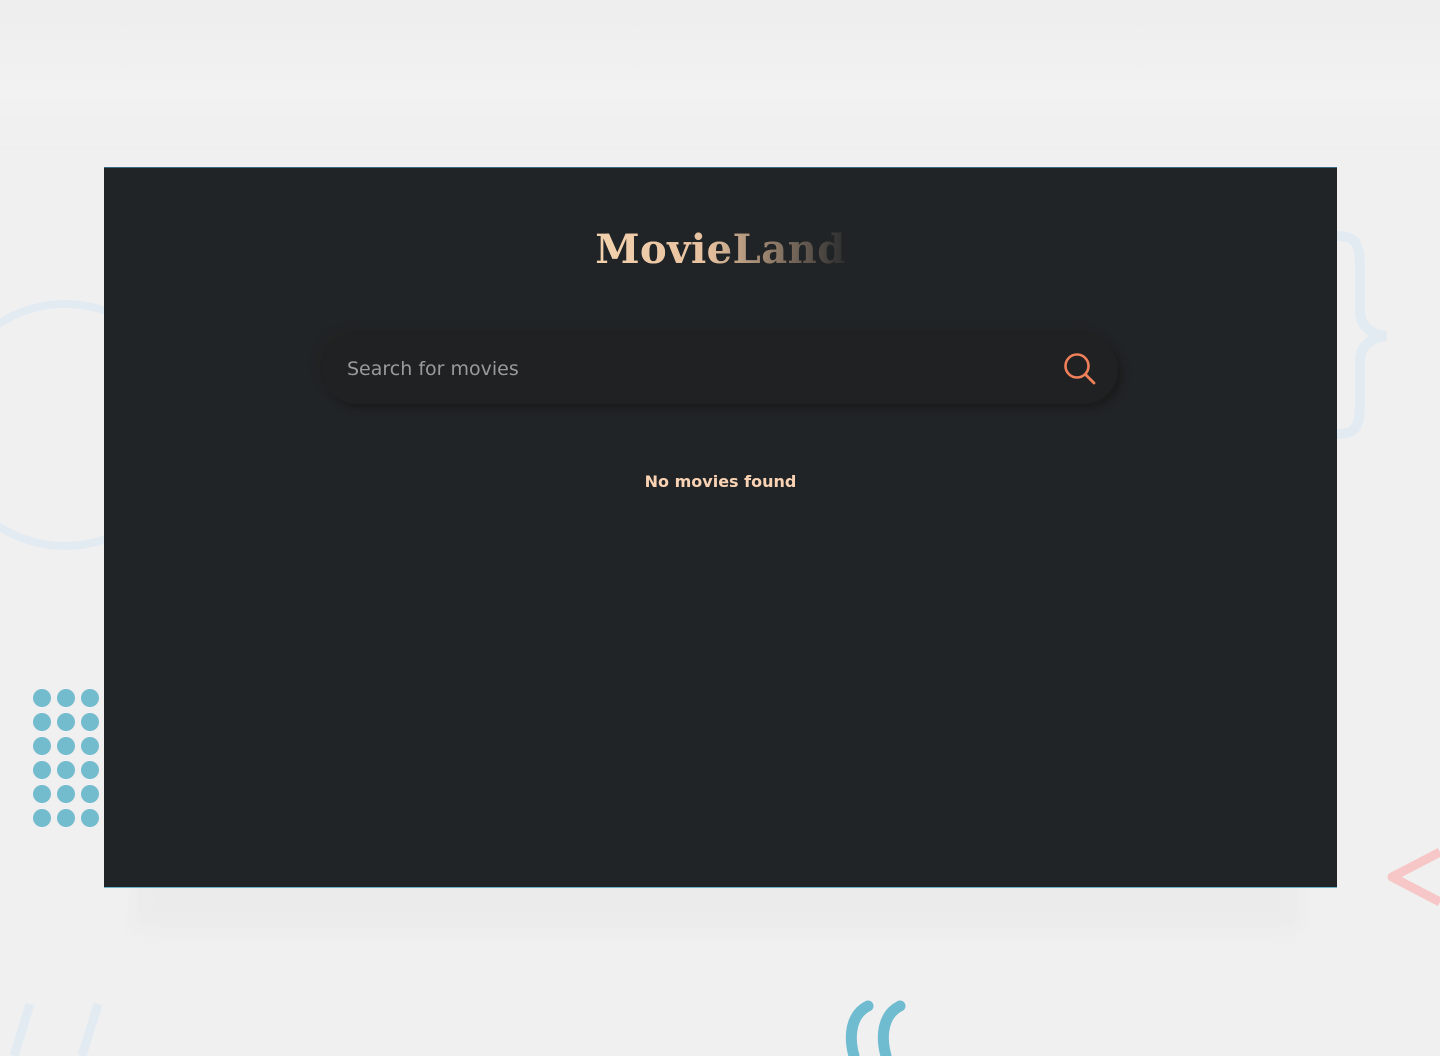  I want to click on search-bar, so click(720, 369).